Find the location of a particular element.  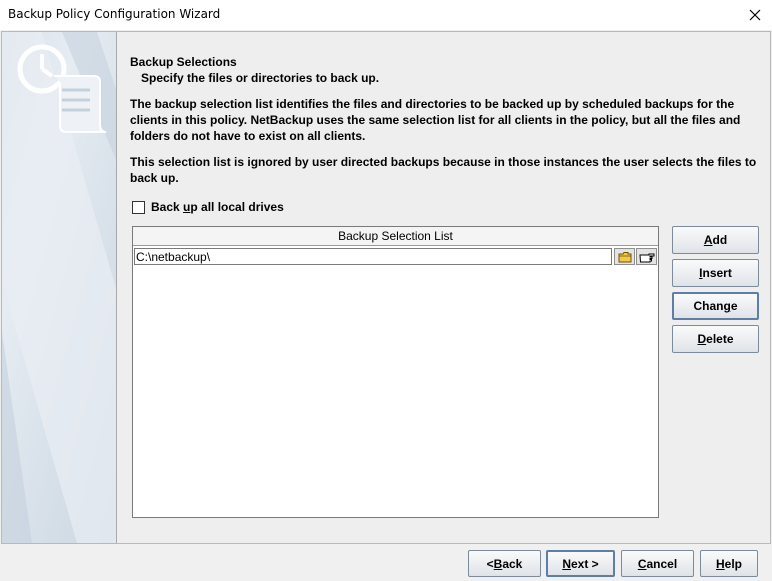

browse-folder-button is located at coordinates (624, 256).